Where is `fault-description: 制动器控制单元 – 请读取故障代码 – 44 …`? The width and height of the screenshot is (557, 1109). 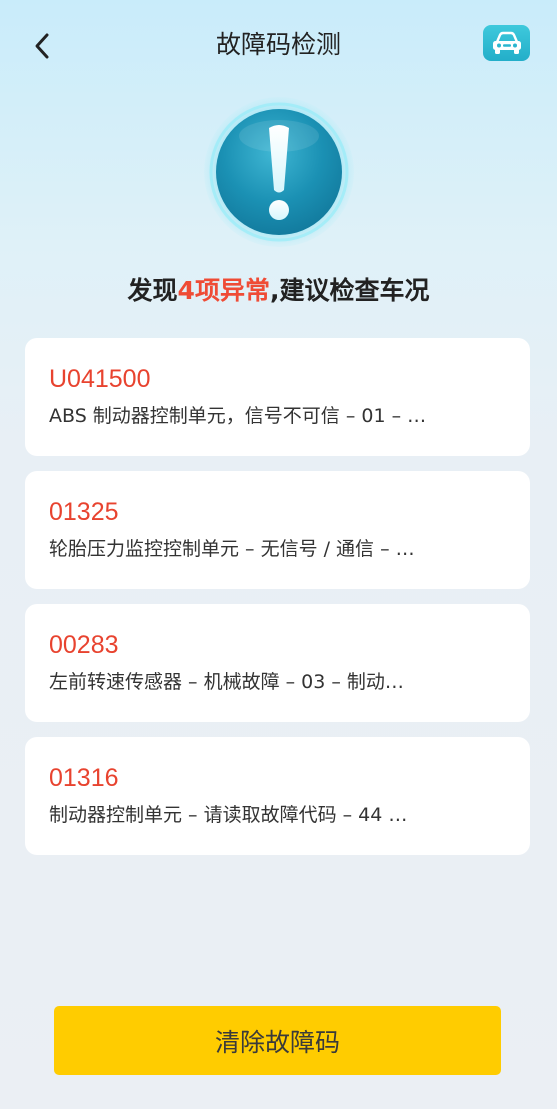
fault-description: 制动器控制单元 – 请读取故障代码 – 44 … is located at coordinates (228, 815).